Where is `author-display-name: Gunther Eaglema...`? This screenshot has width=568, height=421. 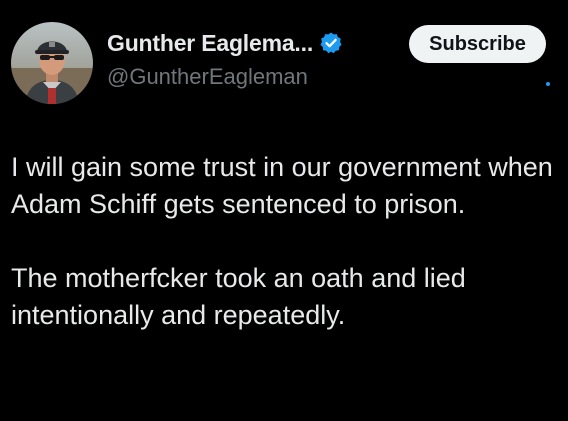 author-display-name: Gunther Eaglema... is located at coordinates (210, 43).